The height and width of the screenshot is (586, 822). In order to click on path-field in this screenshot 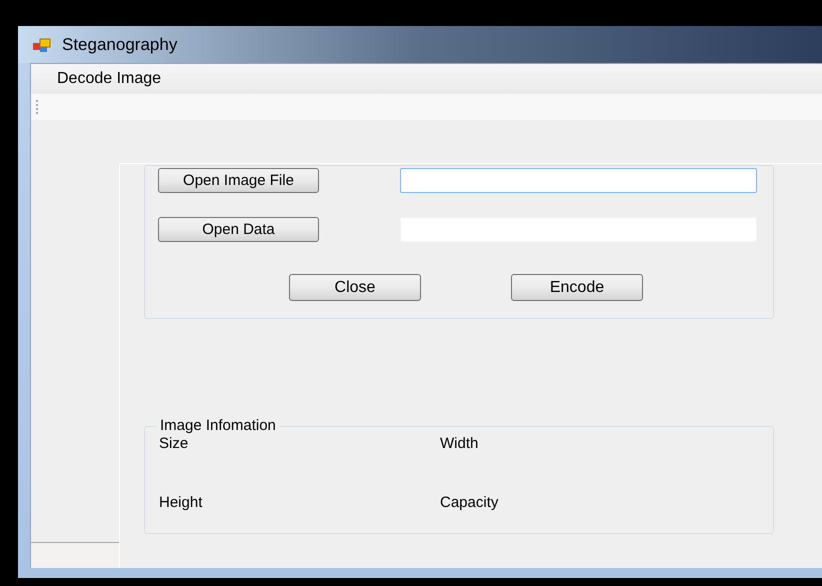, I will do `click(578, 180)`.